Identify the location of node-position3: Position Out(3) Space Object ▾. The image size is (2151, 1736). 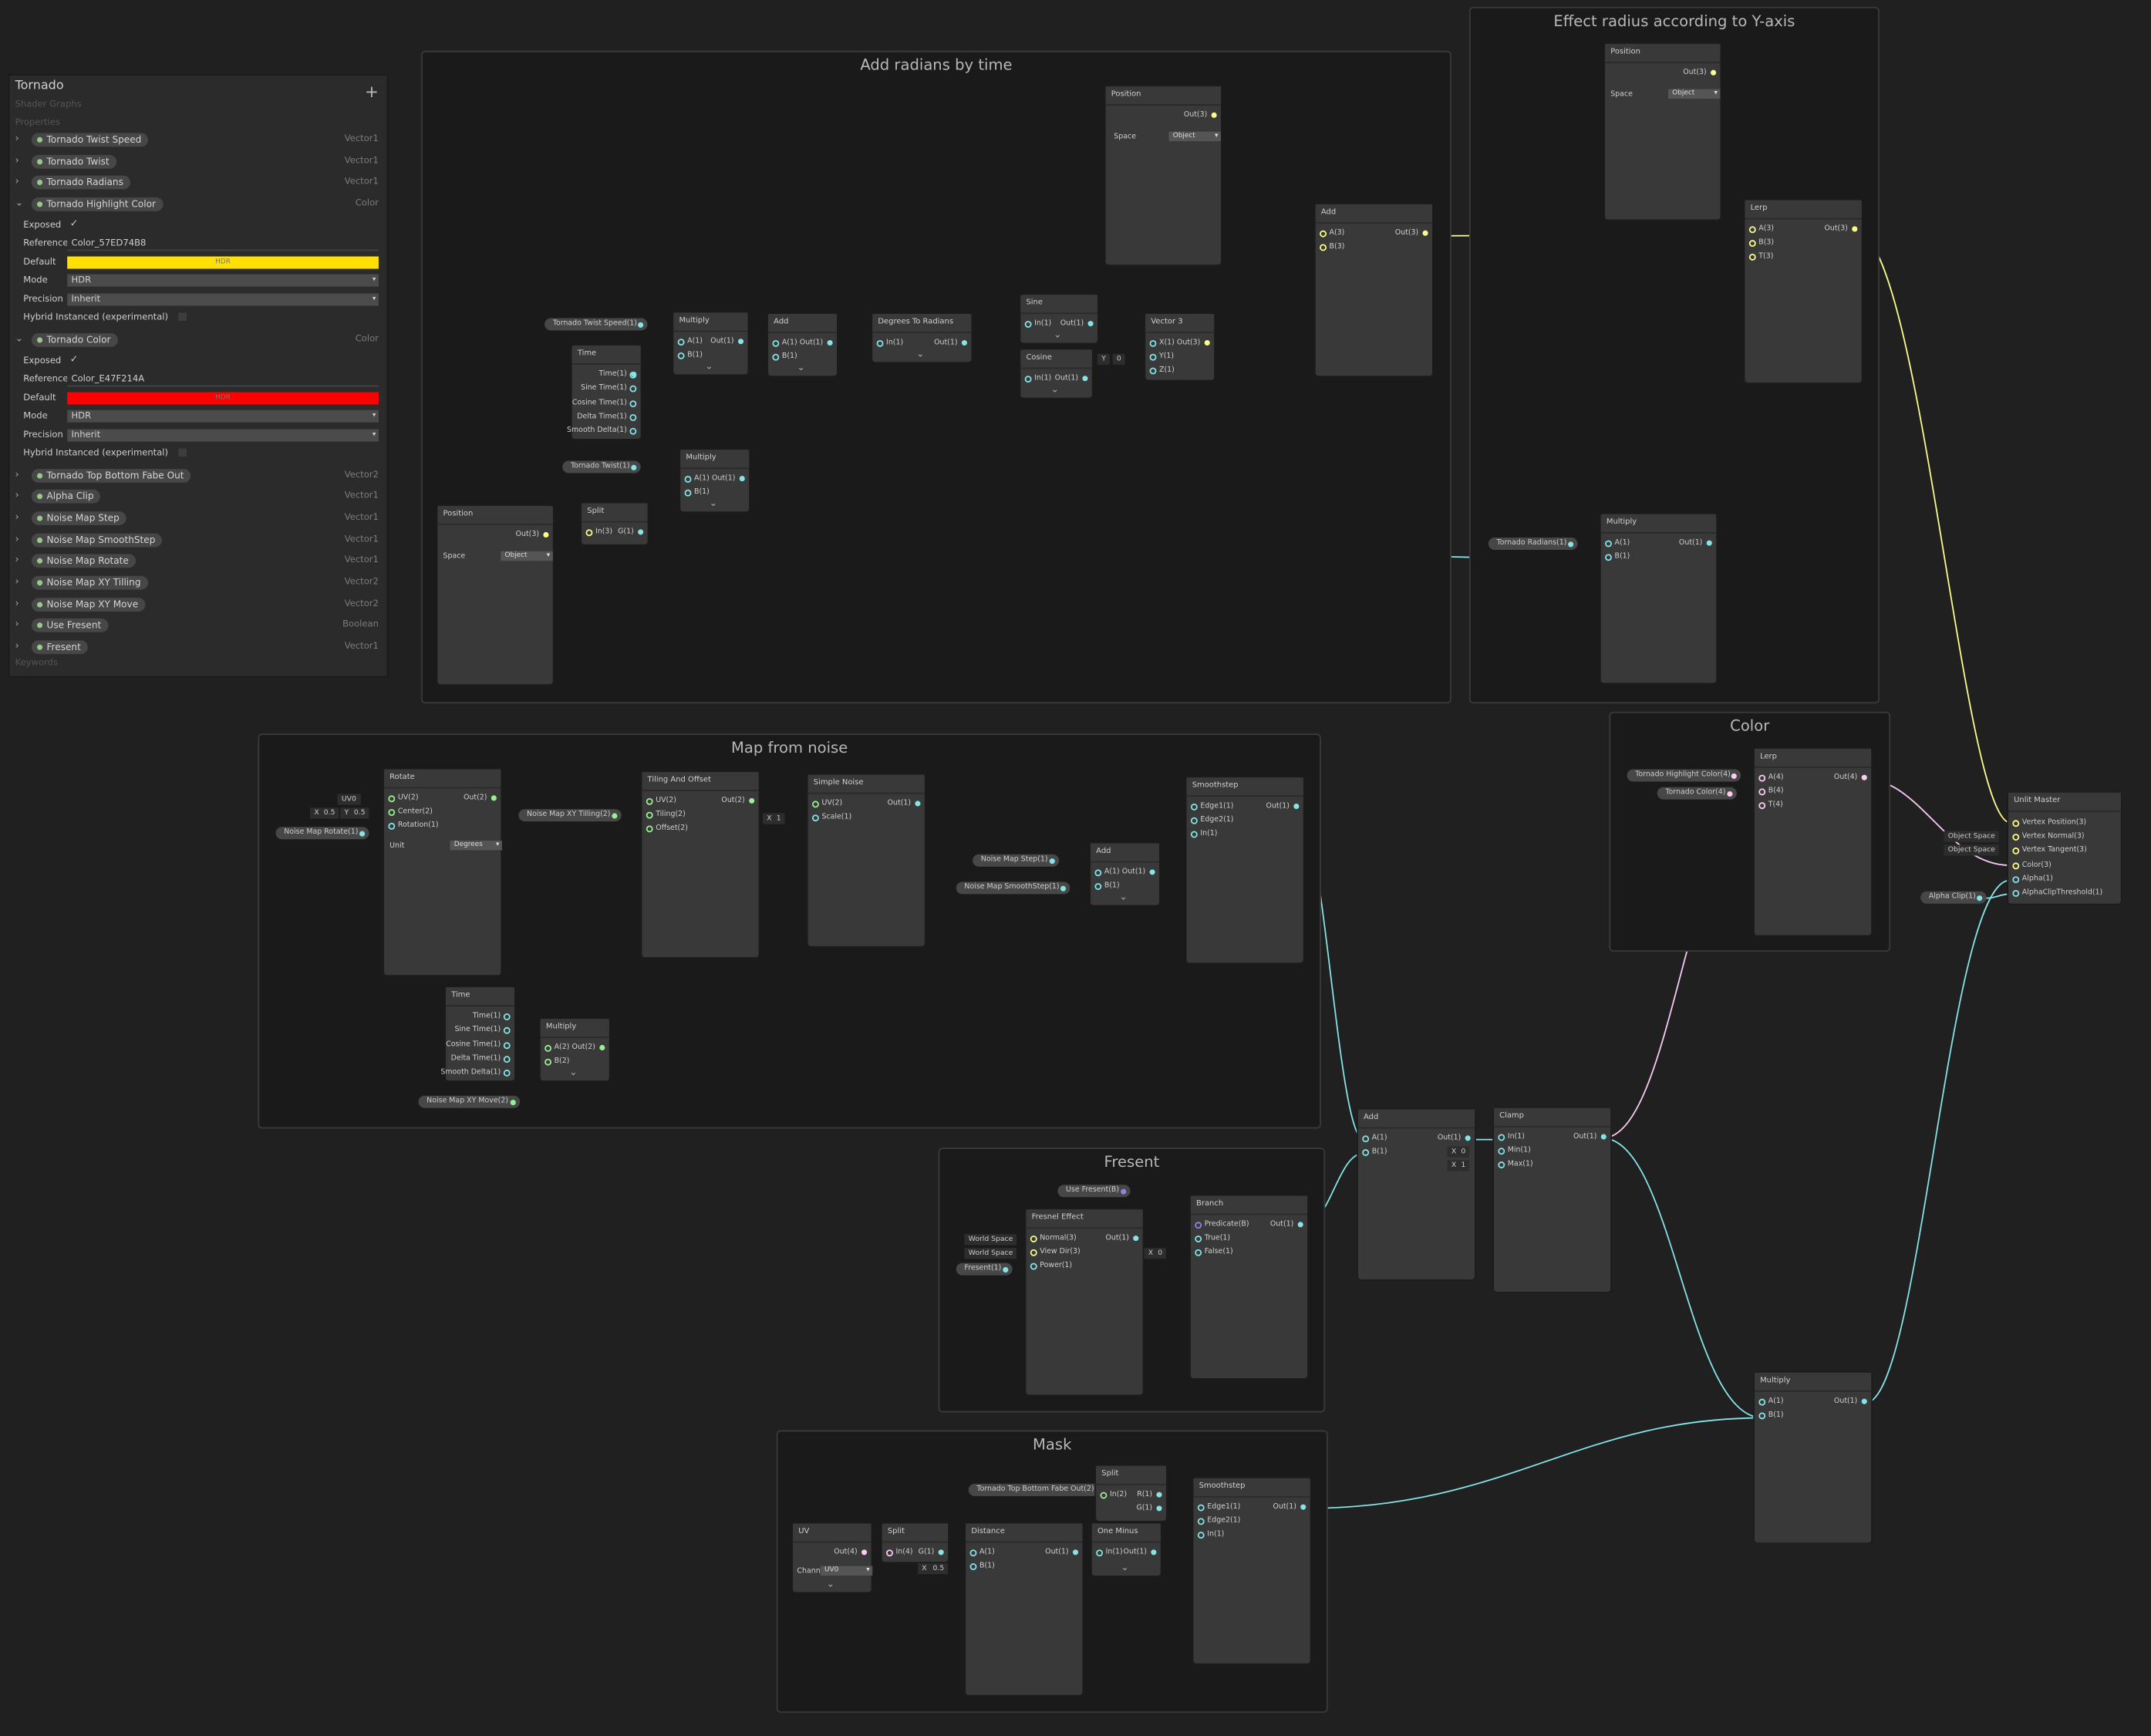
(1663, 131).